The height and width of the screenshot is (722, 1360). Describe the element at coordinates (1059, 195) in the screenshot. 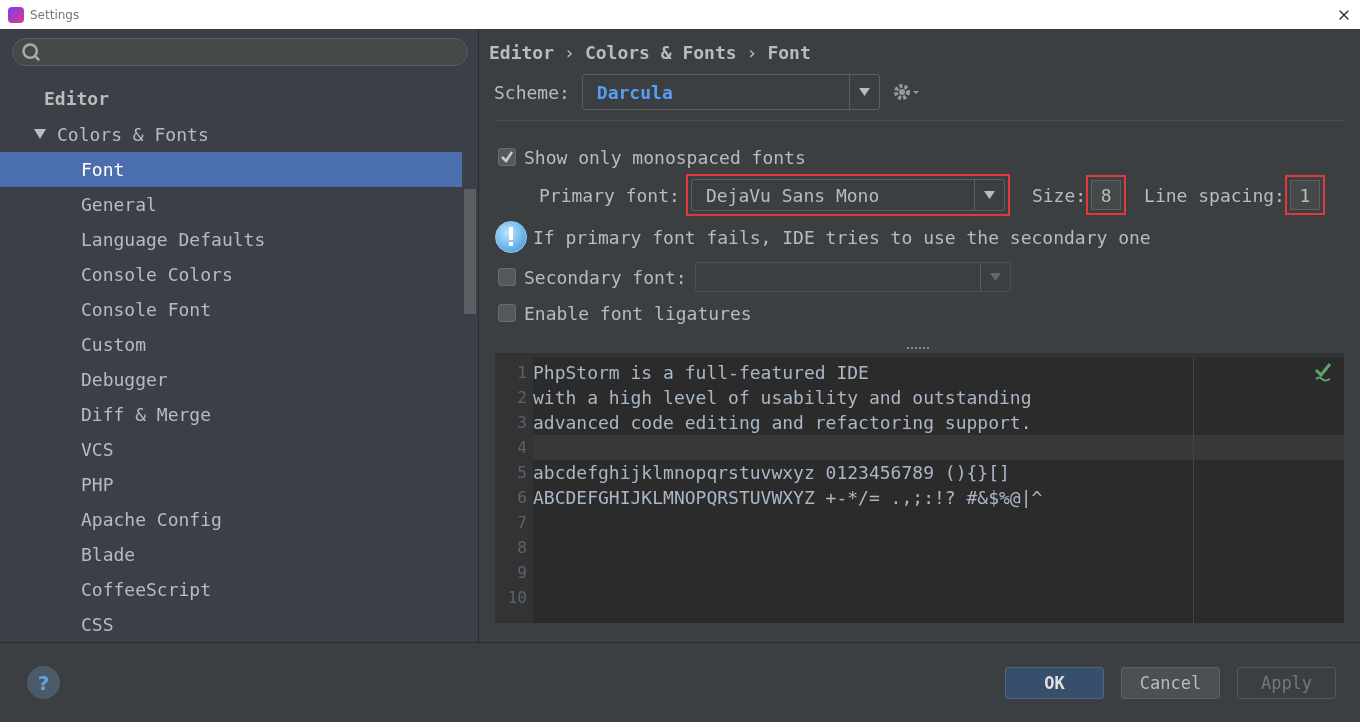

I see `field-label: Size:` at that location.